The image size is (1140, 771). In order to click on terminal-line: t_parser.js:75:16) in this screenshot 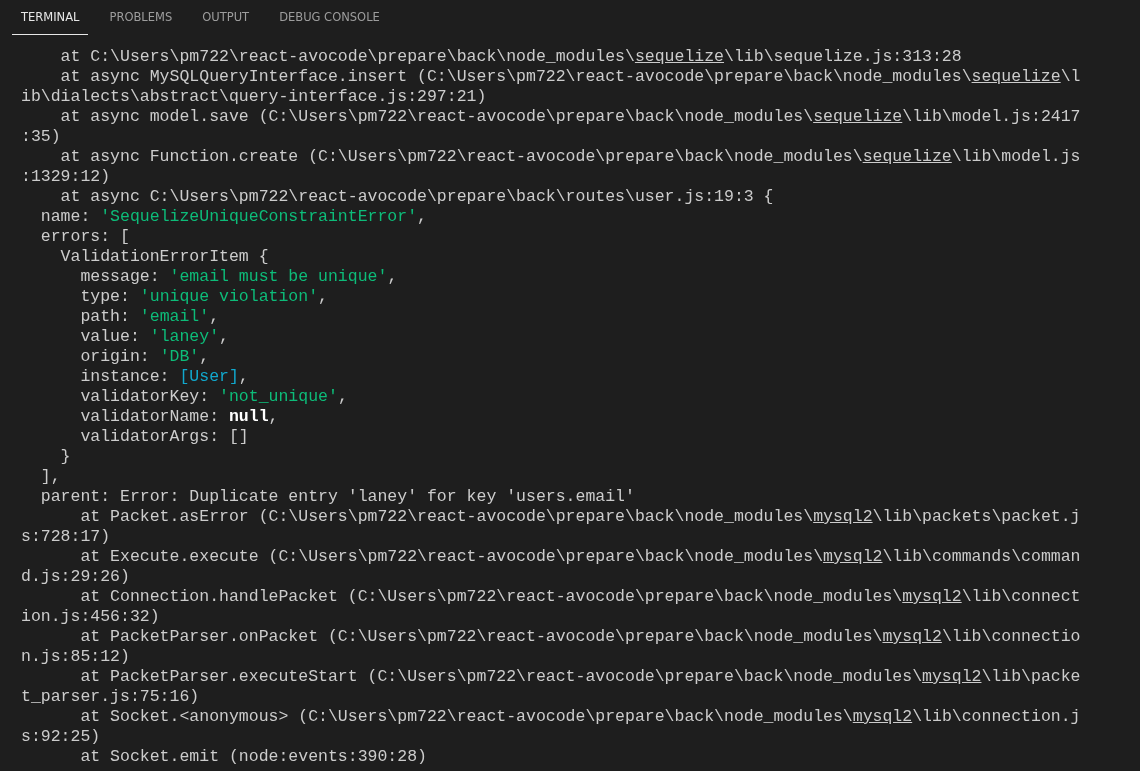, I will do `click(111, 697)`.